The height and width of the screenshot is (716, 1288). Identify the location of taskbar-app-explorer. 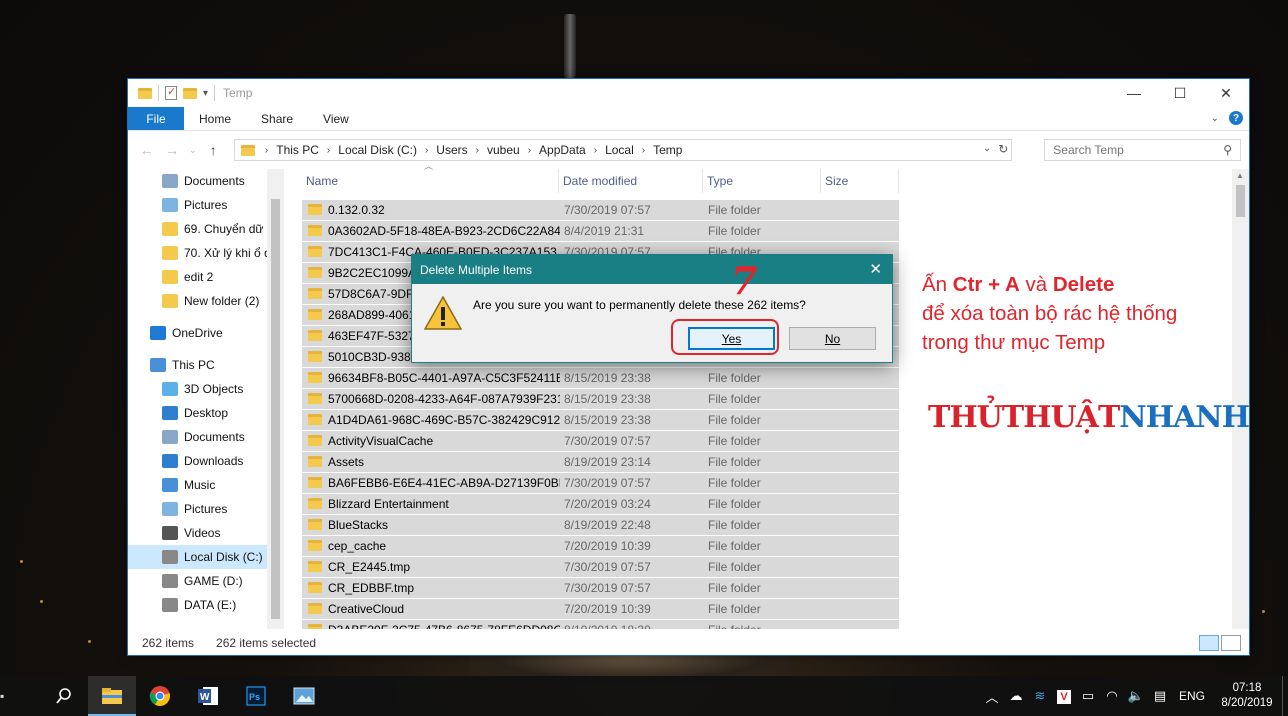
(112, 696).